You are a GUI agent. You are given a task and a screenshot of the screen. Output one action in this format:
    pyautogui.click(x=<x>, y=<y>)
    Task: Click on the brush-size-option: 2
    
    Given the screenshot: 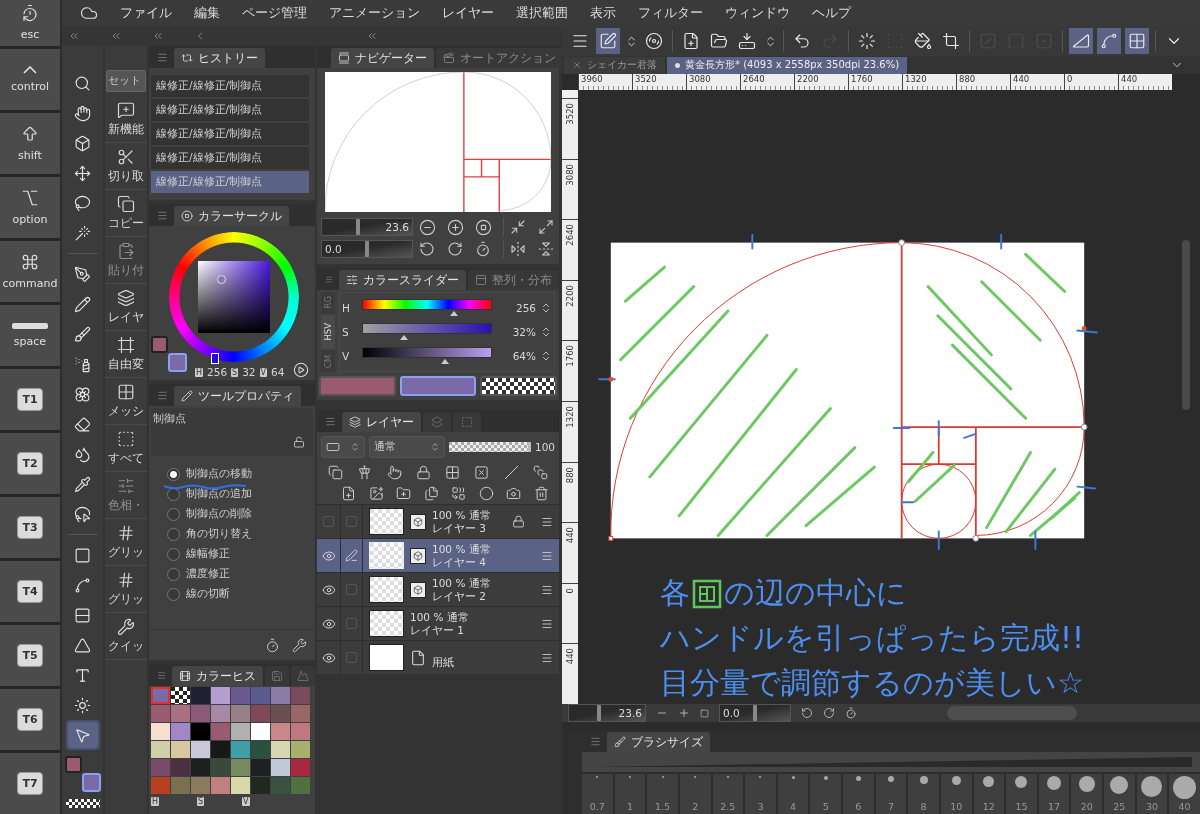 What is the action you would take?
    pyautogui.click(x=695, y=794)
    